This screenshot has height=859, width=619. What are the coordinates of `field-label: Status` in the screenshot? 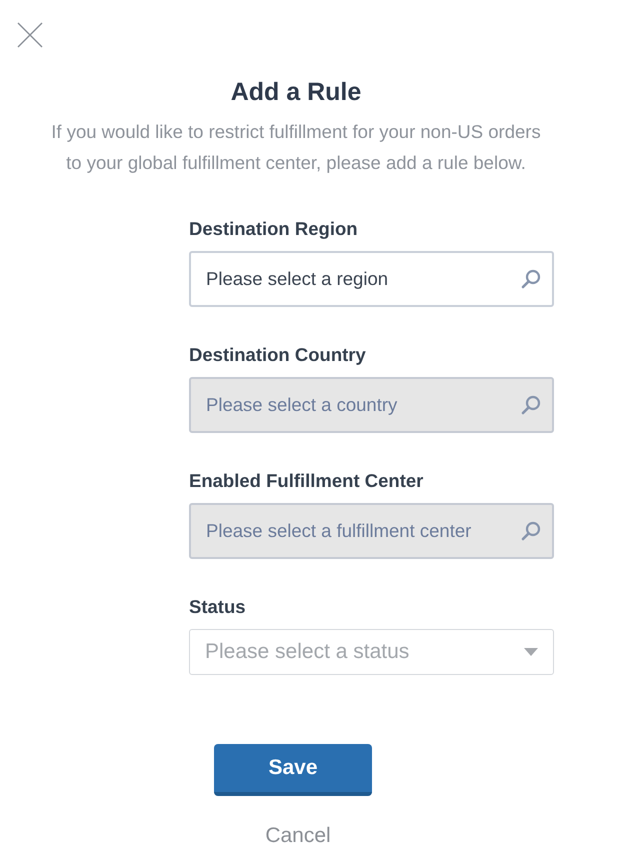 It's located at (218, 607).